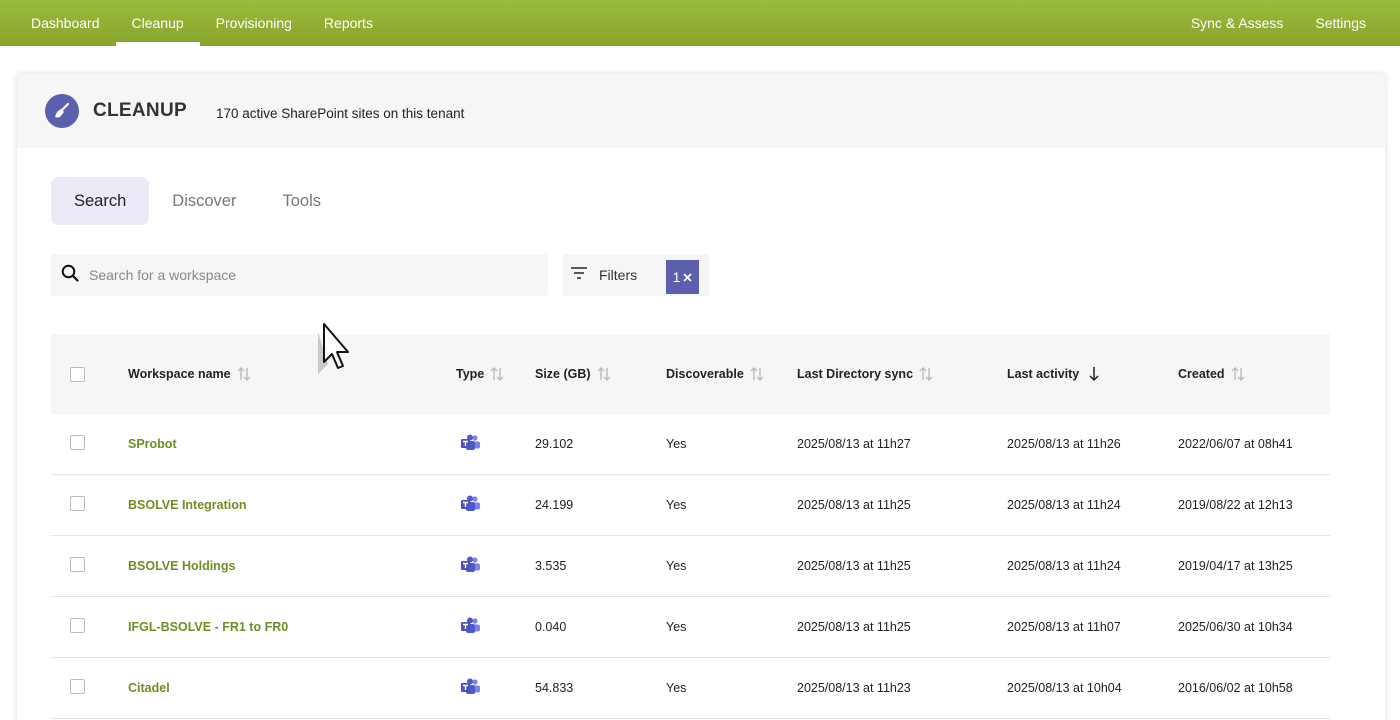 Image resolution: width=1400 pixels, height=720 pixels. What do you see at coordinates (100, 201) in the screenshot?
I see `tab-search: Search` at bounding box center [100, 201].